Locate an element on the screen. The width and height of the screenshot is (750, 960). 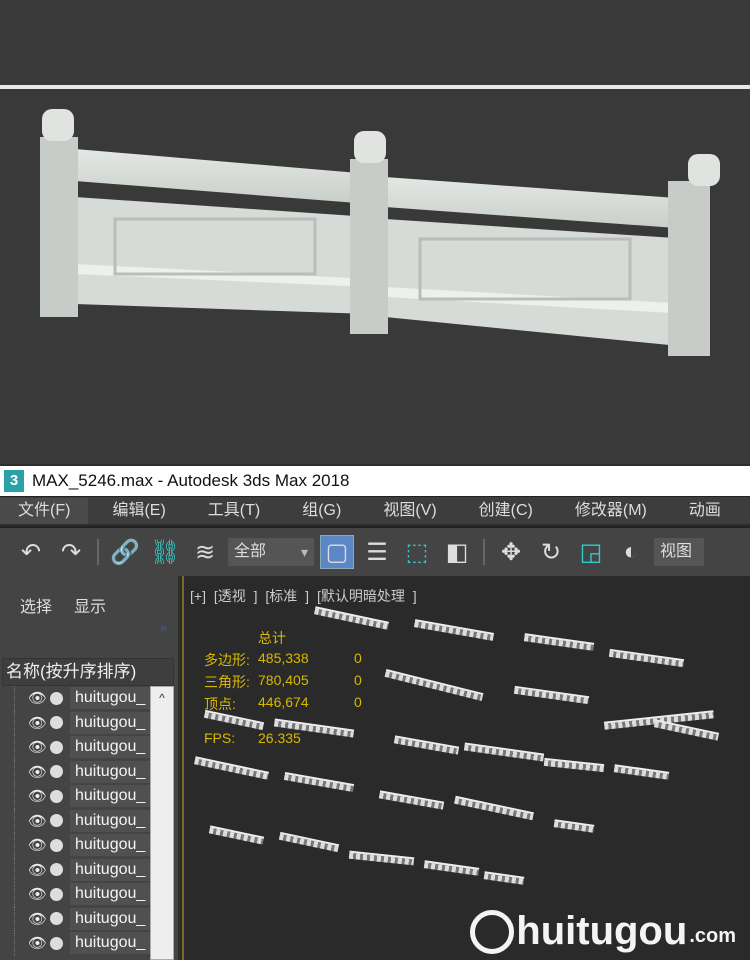
window-crossing-icon: ◧ is located at coordinates (457, 552).